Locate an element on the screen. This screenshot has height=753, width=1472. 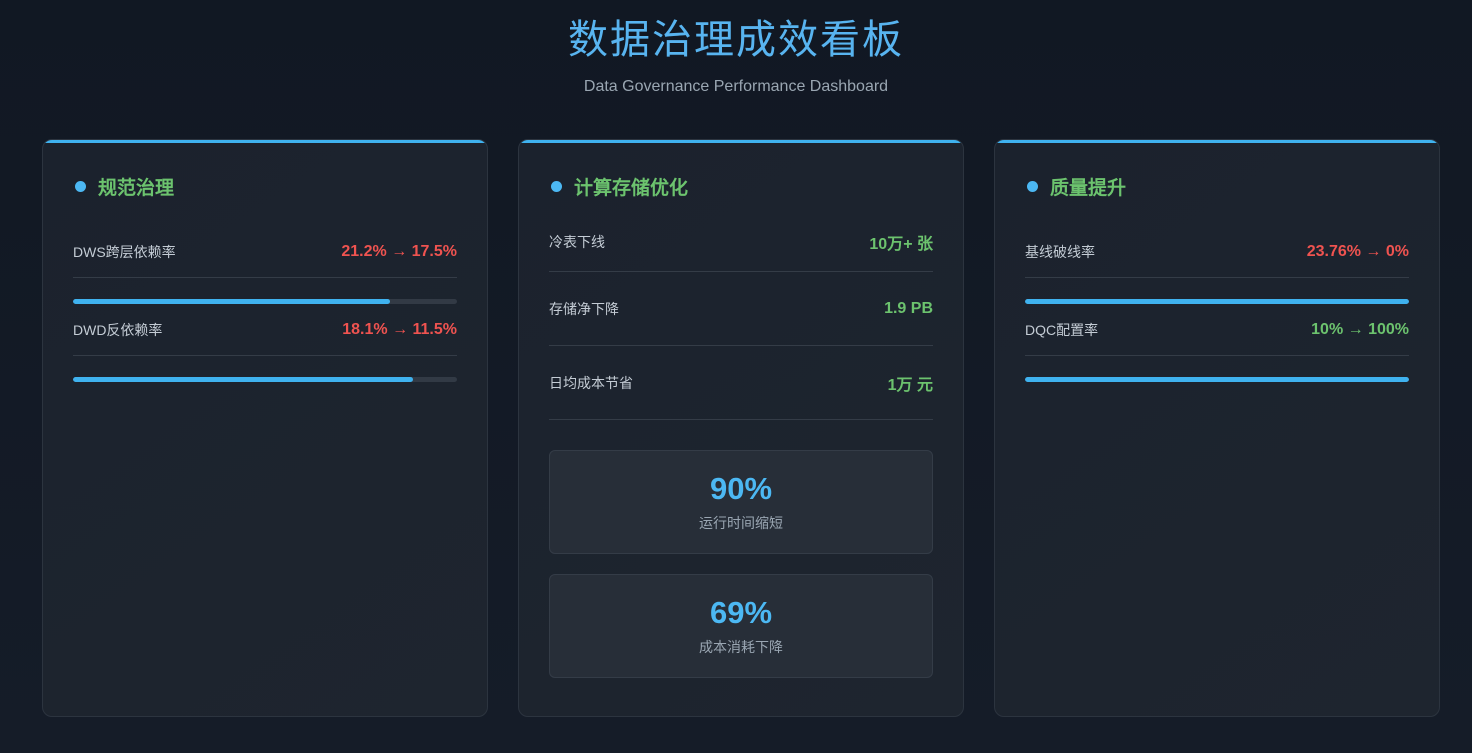
metric-value: 23.76% → 0% is located at coordinates (1357, 251).